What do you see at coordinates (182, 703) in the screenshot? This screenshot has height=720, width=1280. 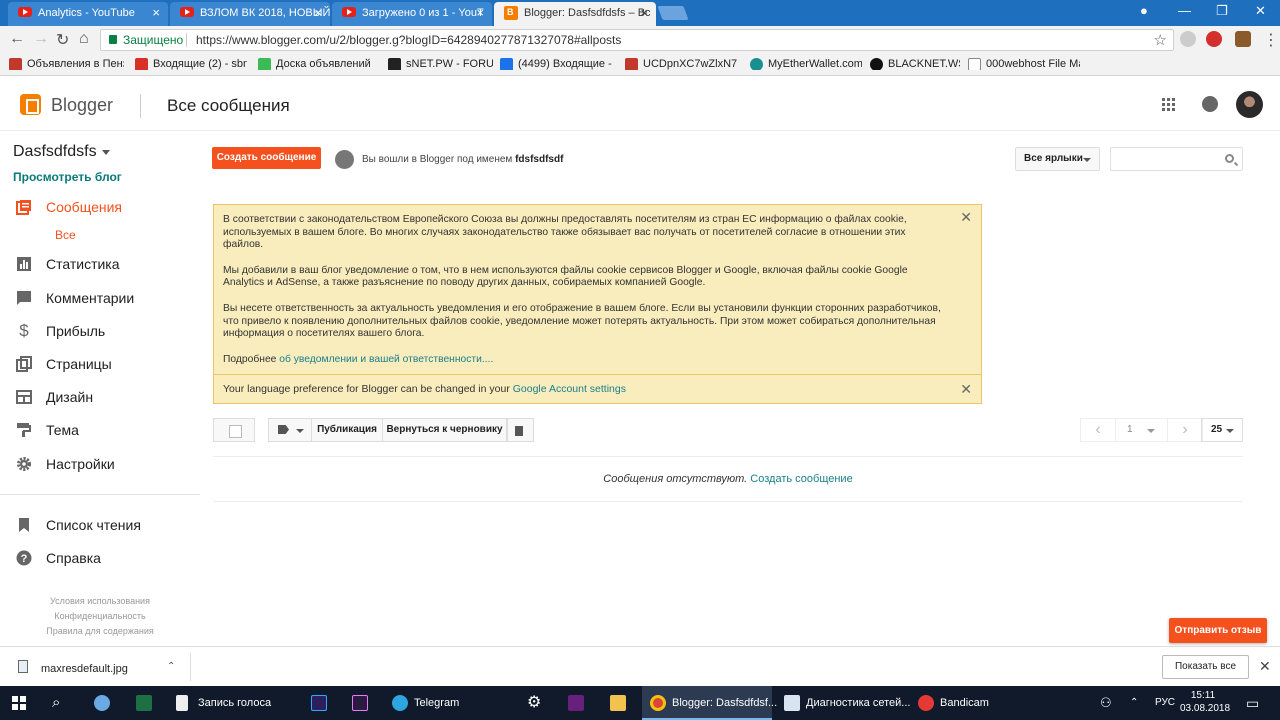 I see `microphone-icon` at bounding box center [182, 703].